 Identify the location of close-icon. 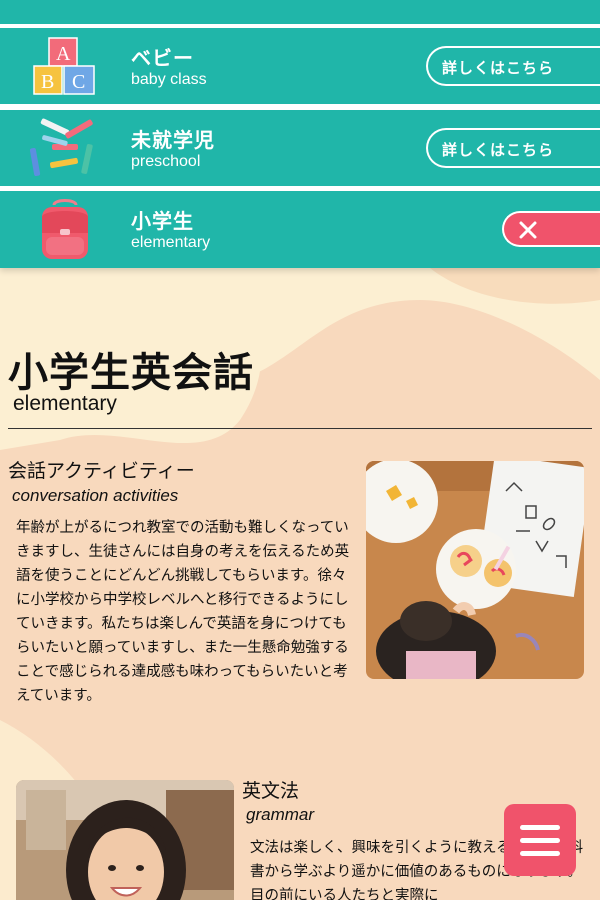
(528, 230).